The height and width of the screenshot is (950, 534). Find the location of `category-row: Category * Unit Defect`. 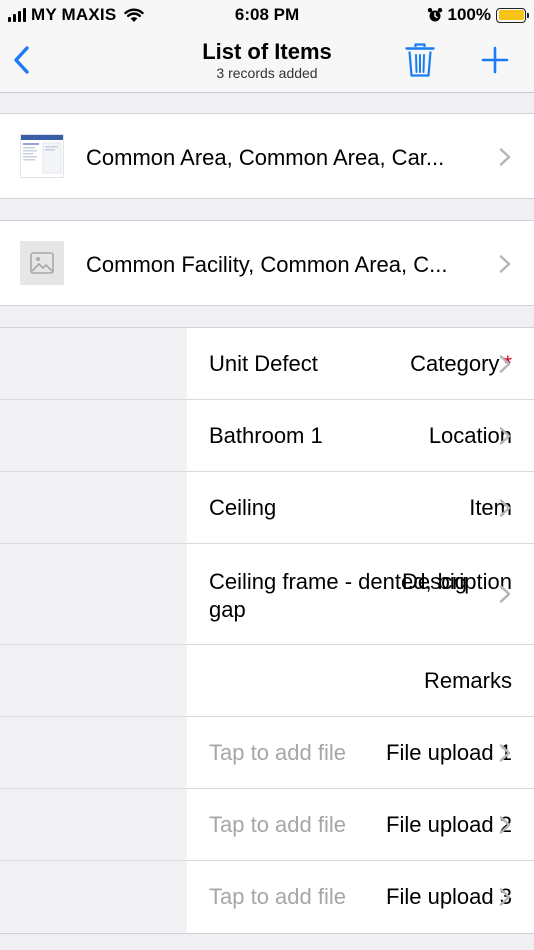

category-row: Category * Unit Defect is located at coordinates (267, 364).